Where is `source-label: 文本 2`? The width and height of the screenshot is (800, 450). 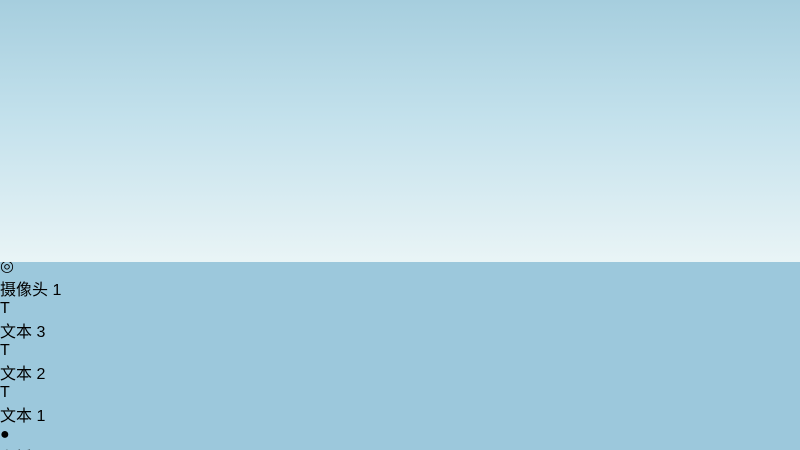 source-label: 文本 2 is located at coordinates (23, 374).